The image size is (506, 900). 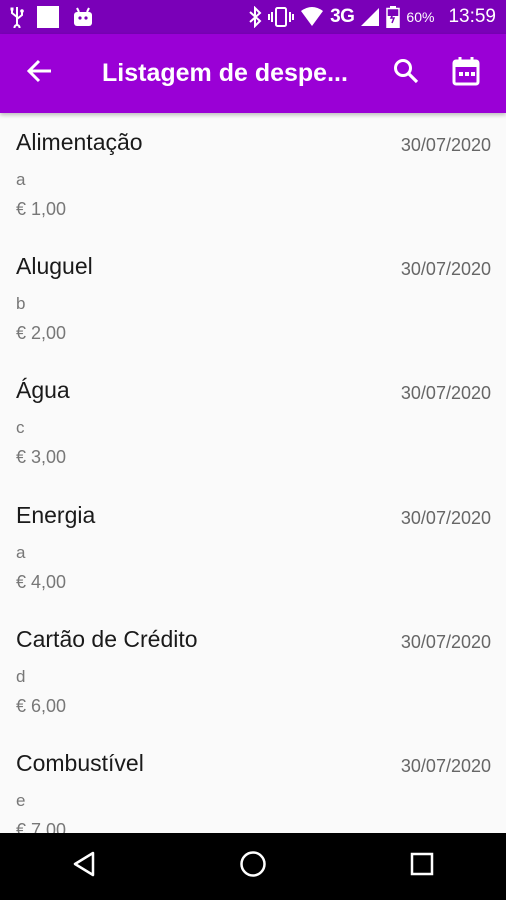 I want to click on usb-icon, so click(x=17, y=17).